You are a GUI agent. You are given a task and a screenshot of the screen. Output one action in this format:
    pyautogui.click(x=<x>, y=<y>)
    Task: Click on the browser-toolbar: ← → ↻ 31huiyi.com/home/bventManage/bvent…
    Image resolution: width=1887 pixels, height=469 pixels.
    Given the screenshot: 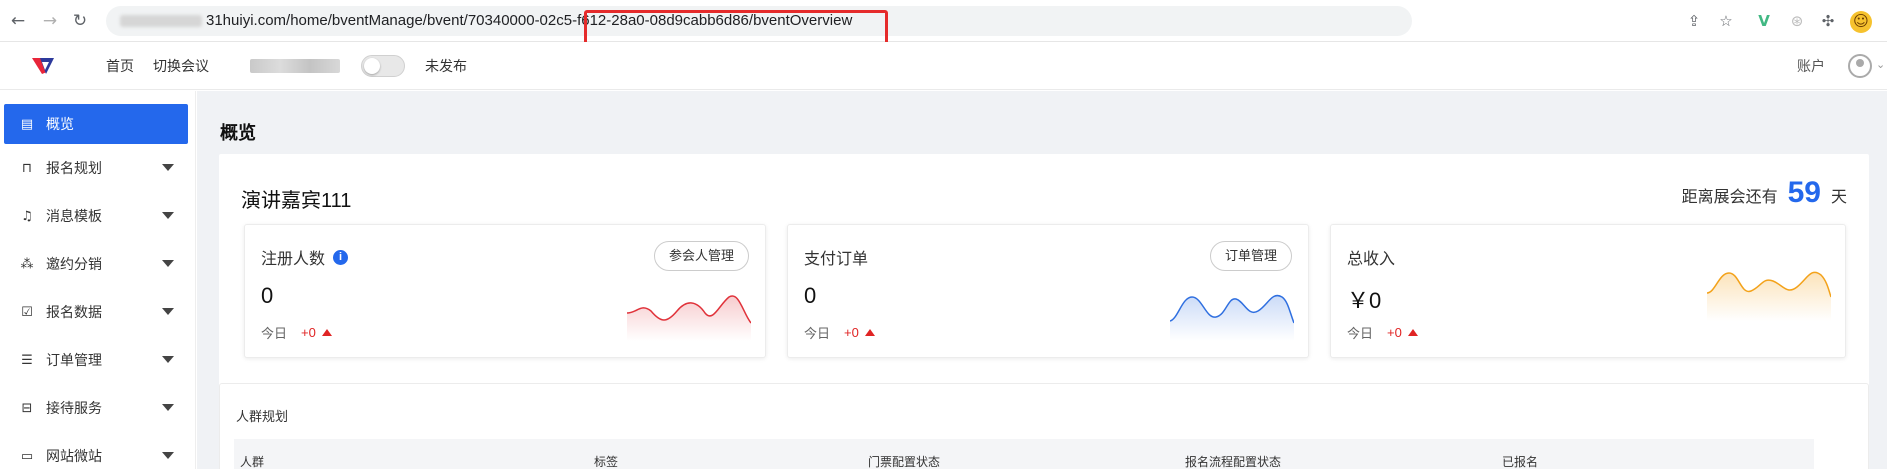 What is the action you would take?
    pyautogui.click(x=943, y=27)
    